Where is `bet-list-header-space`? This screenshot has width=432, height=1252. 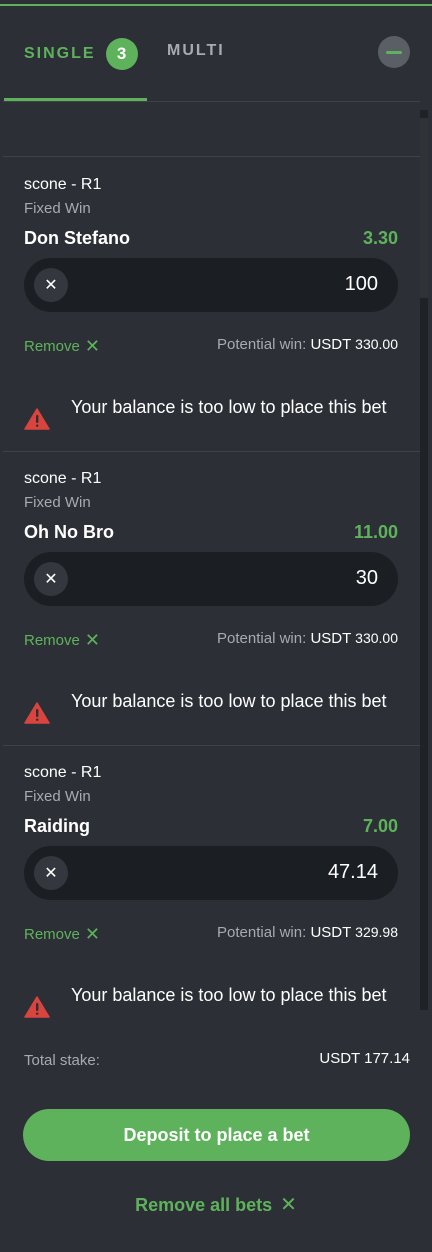 bet-list-header-space is located at coordinates (211, 129).